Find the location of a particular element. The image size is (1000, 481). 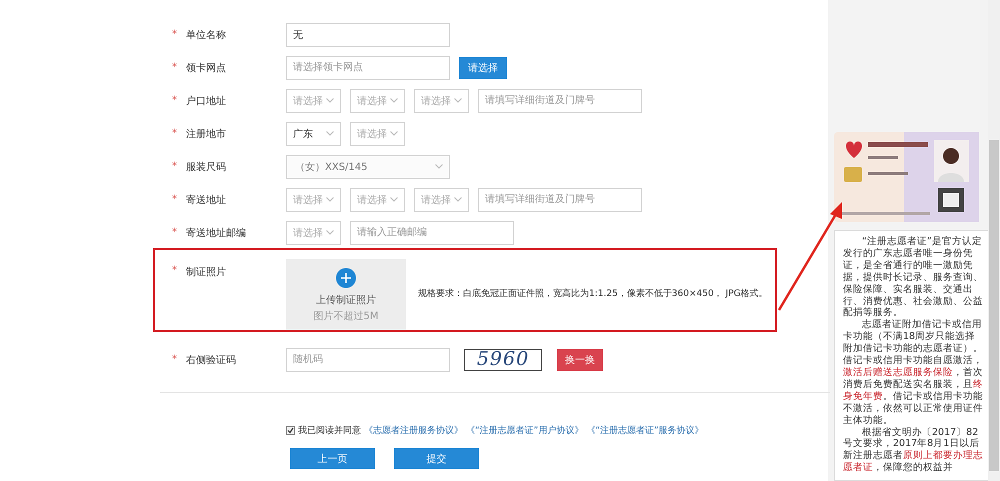

upload-title: 上传制证照片 is located at coordinates (346, 300).